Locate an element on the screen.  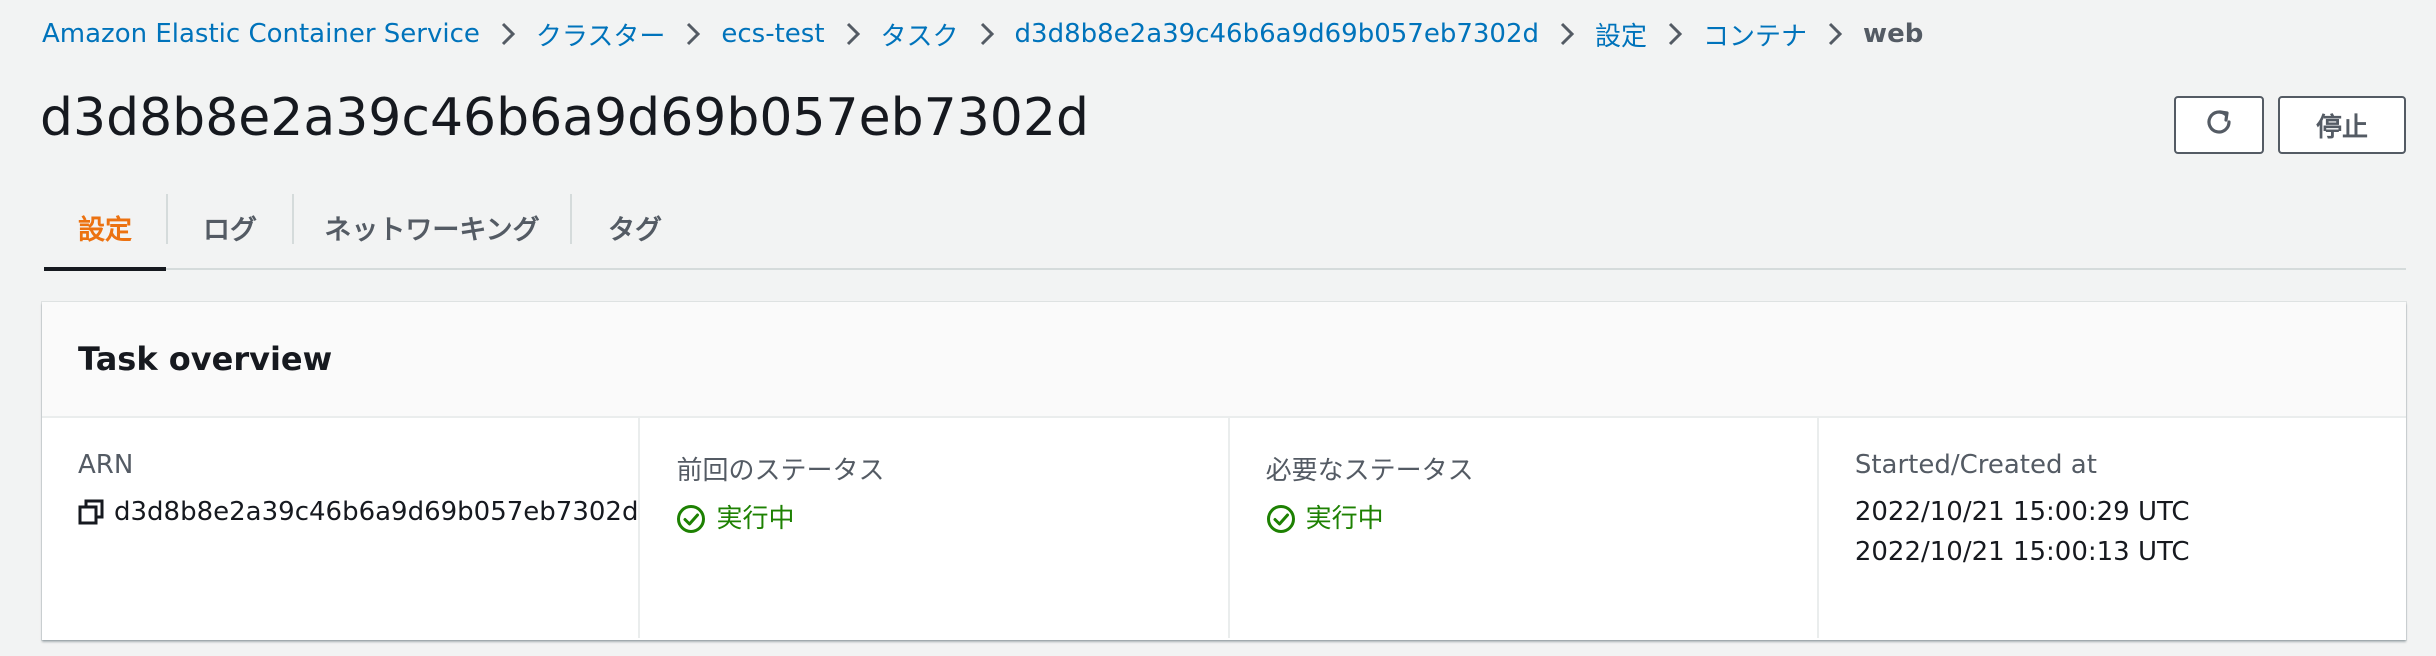
refresh-icon is located at coordinates (2219, 125).